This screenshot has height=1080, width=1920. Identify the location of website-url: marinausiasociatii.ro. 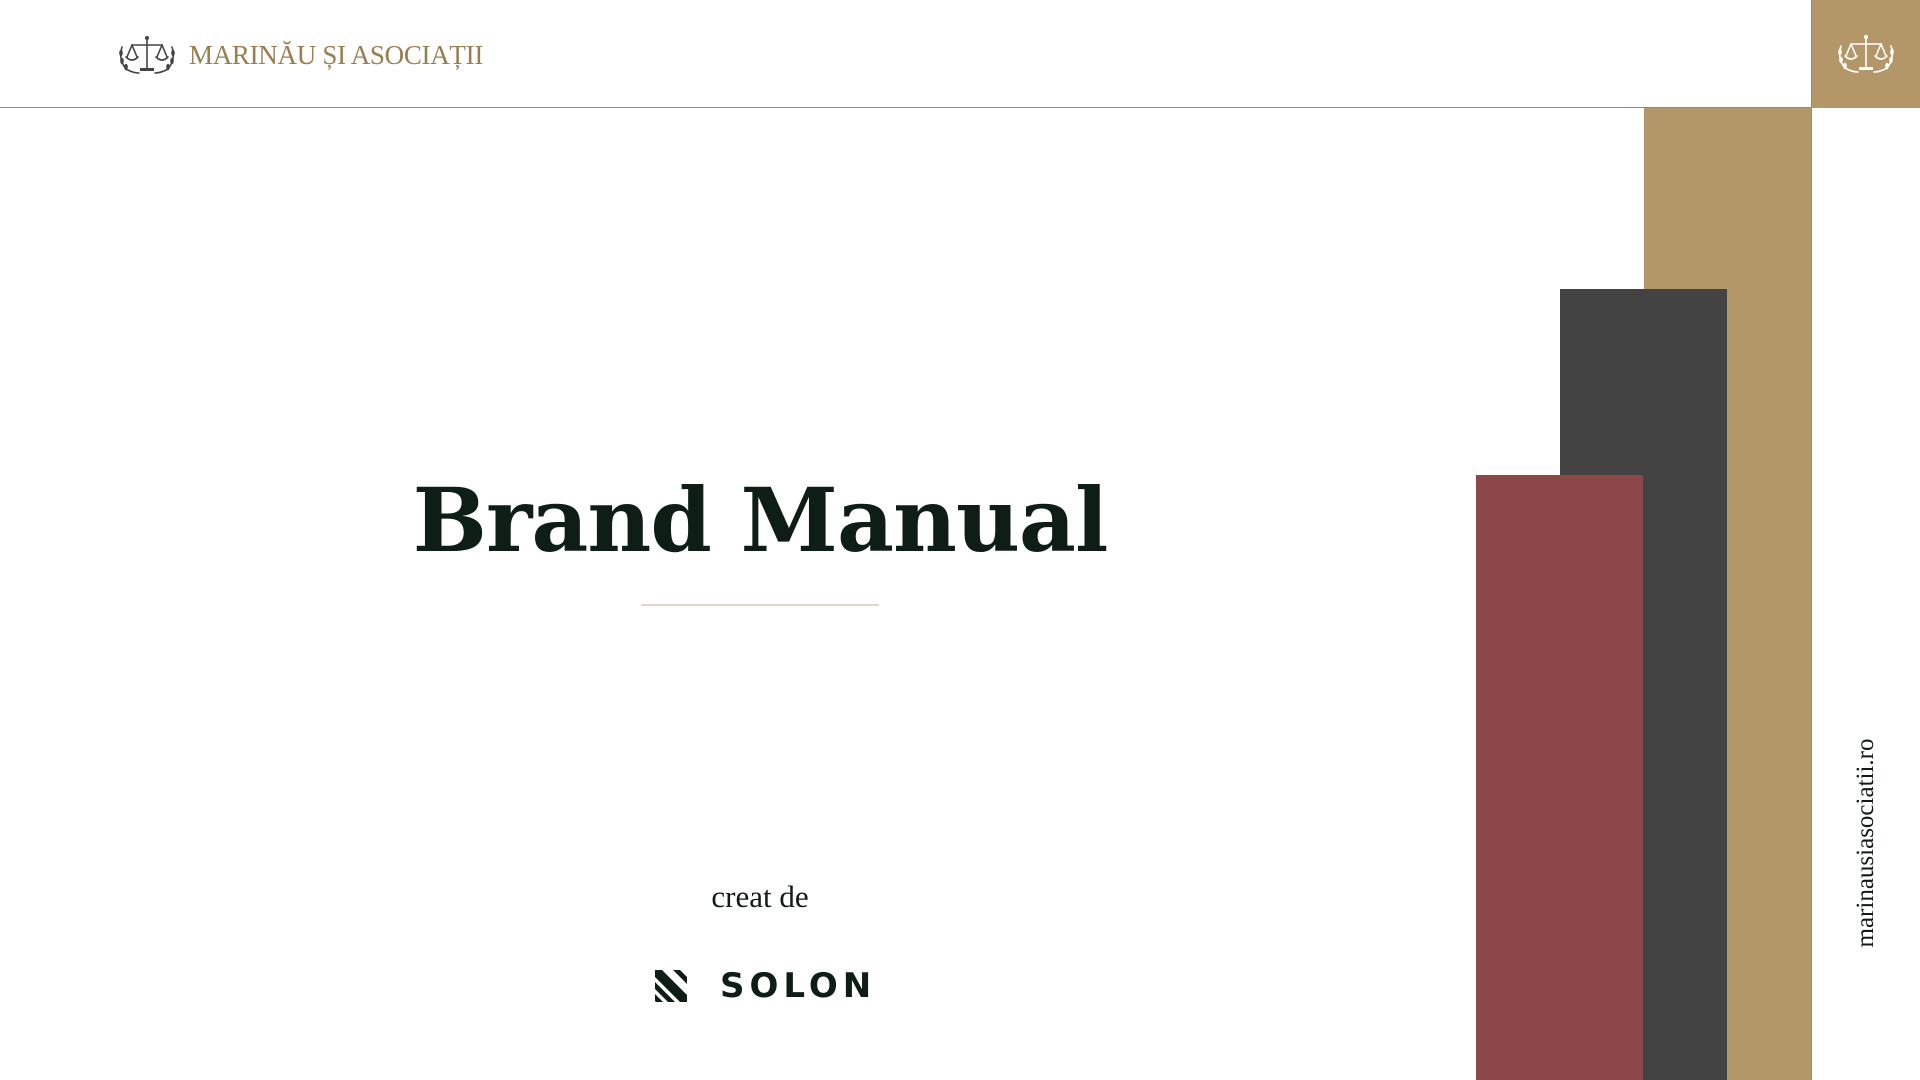
(1866, 843).